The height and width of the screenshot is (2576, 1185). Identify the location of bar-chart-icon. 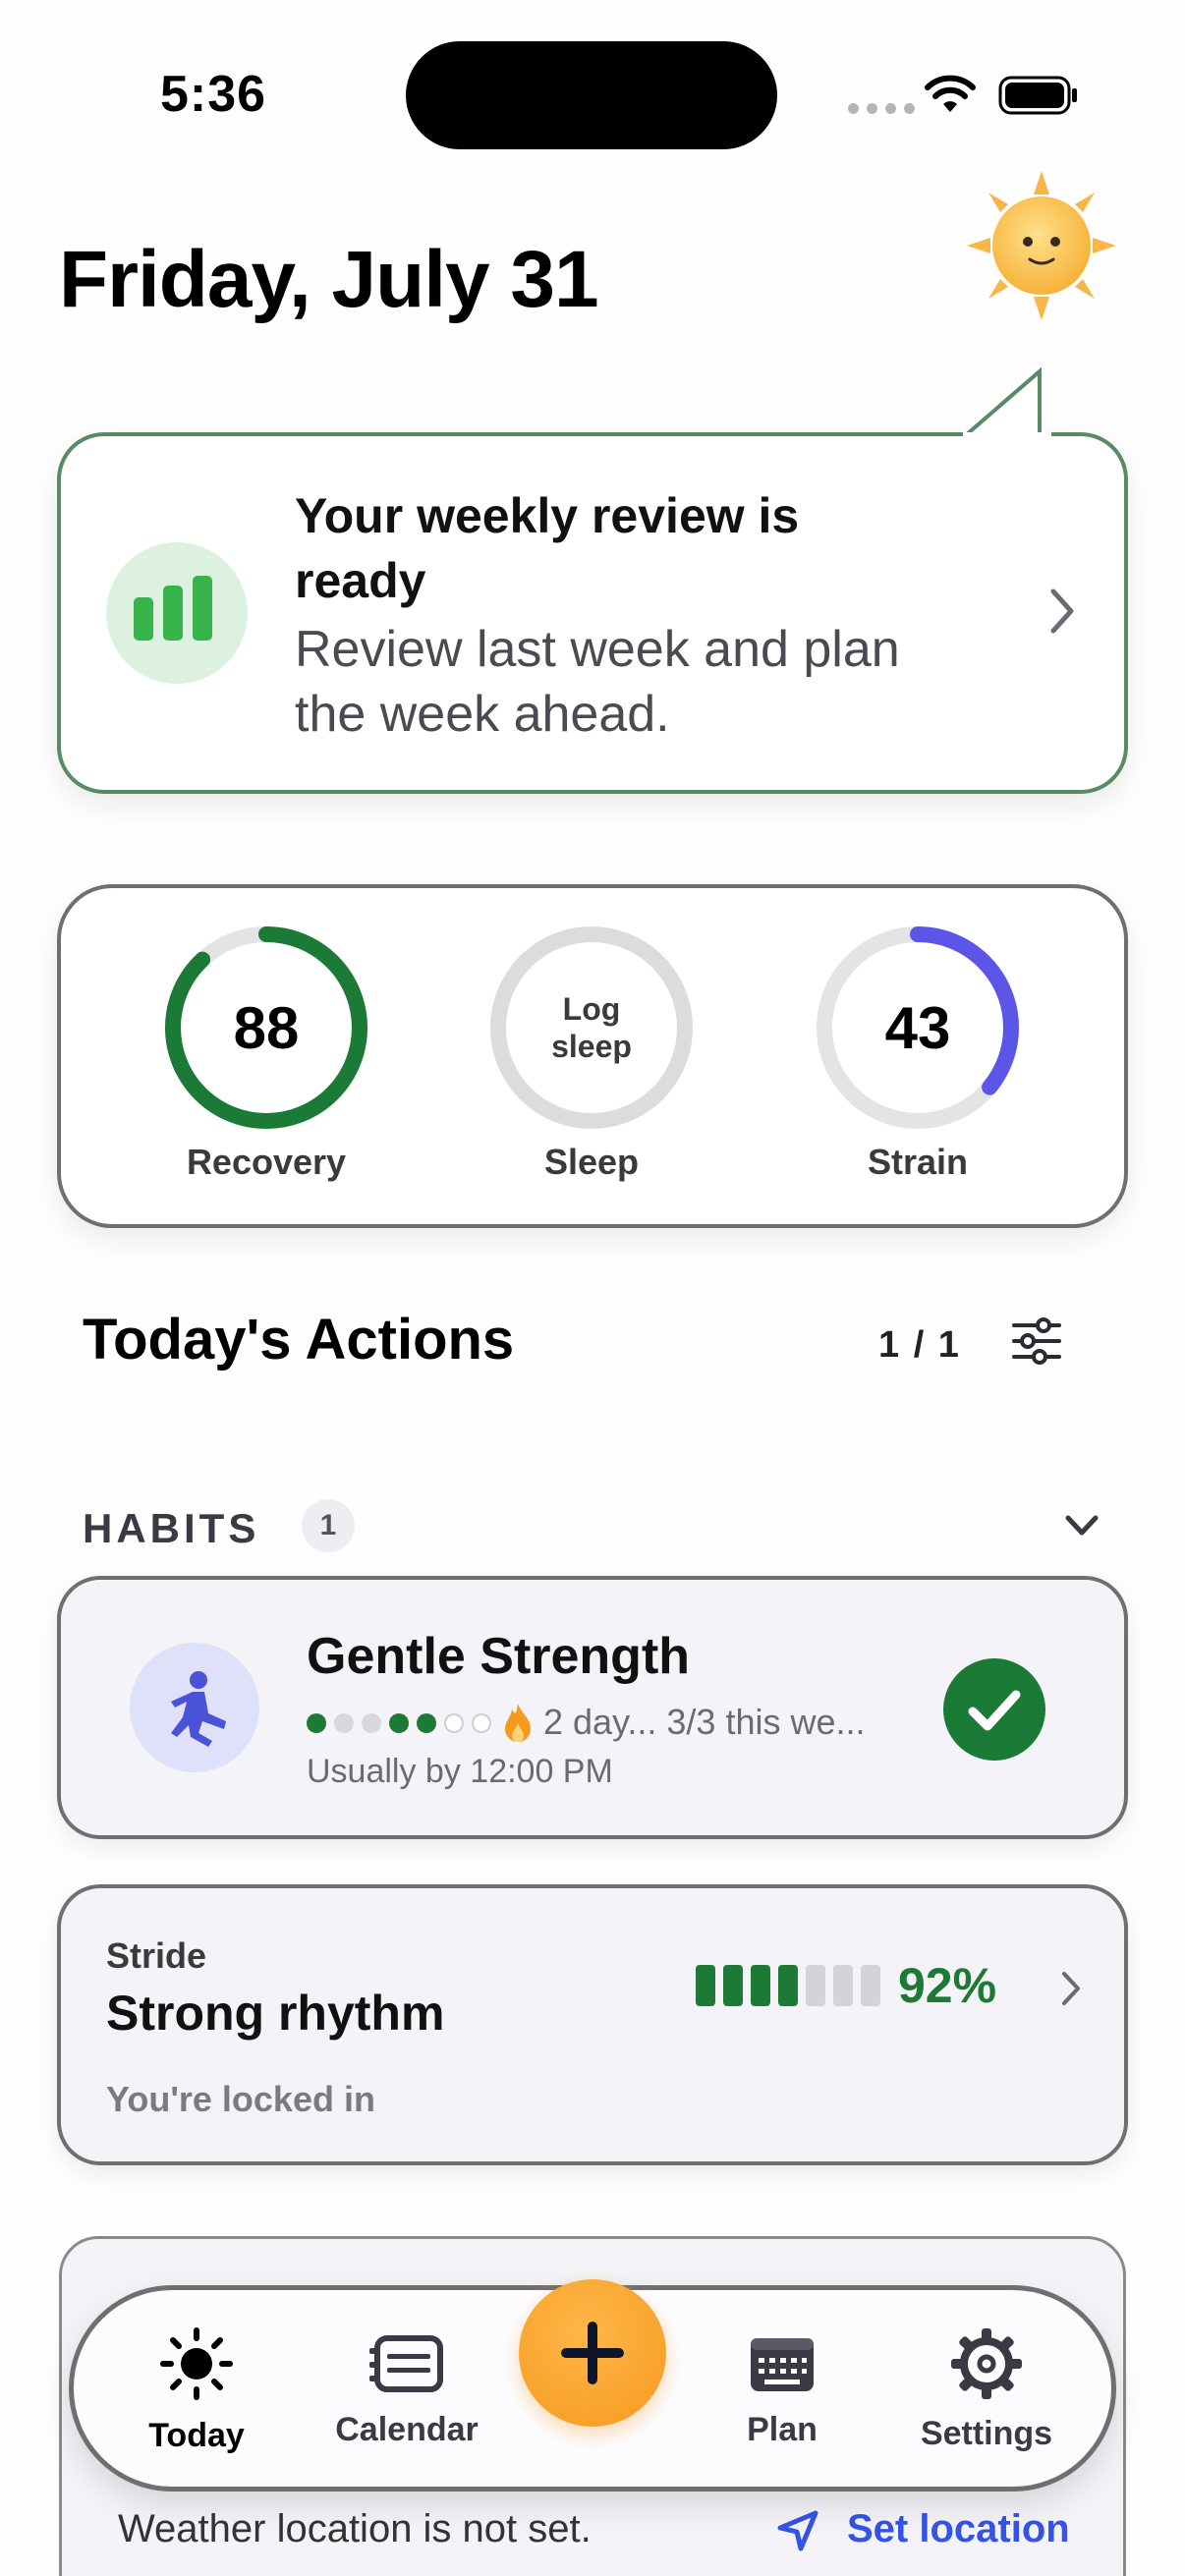
(177, 613).